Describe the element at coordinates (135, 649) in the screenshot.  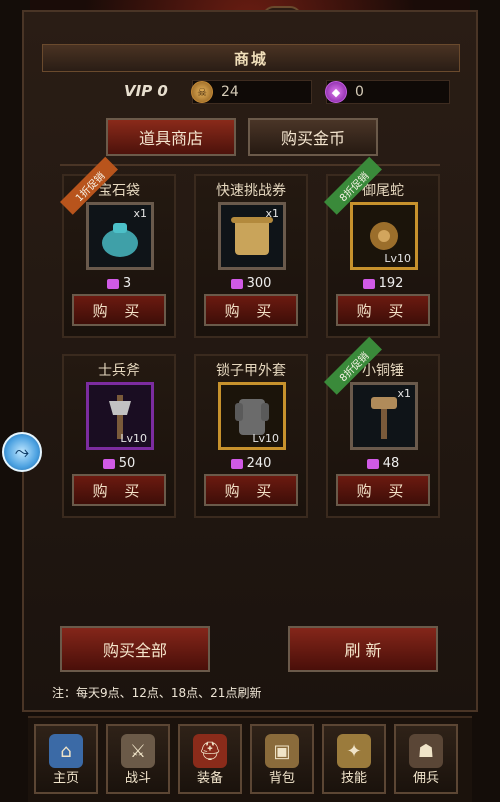
I see `buy-all-button: 购买全部` at that location.